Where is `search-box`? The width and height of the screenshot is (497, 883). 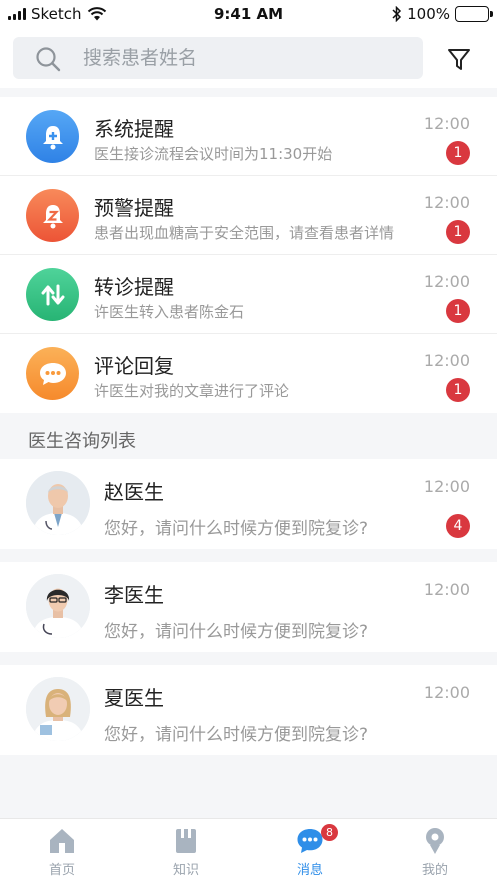
search-box is located at coordinates (218, 58).